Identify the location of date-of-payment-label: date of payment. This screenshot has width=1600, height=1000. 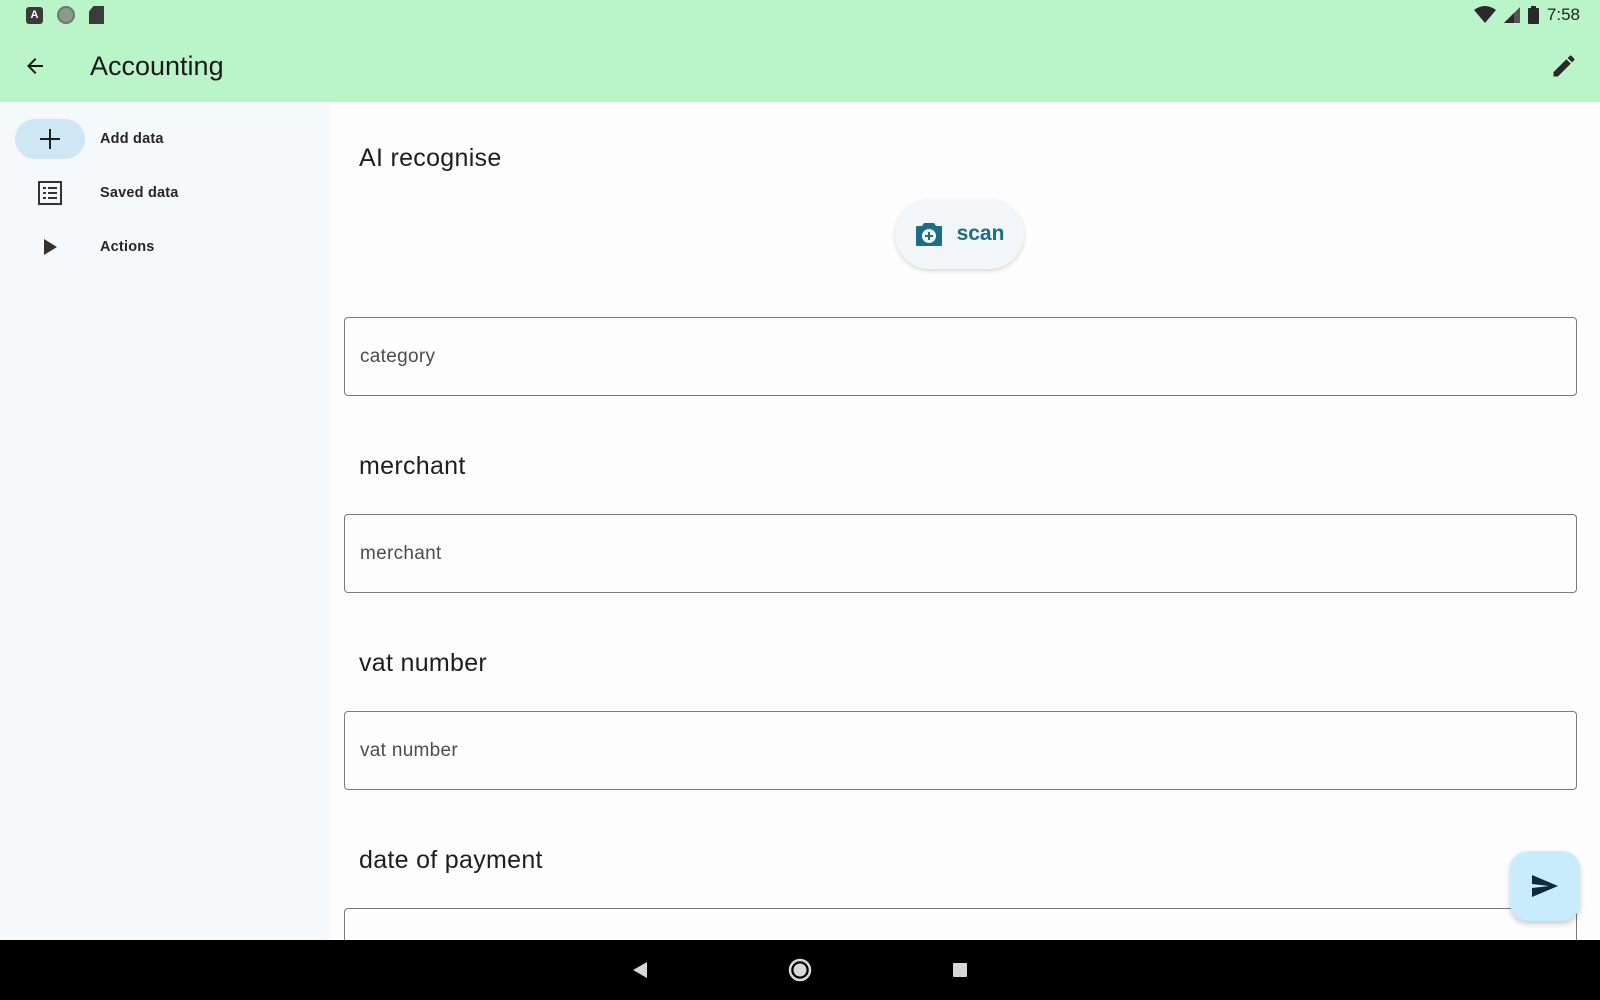
(451, 860).